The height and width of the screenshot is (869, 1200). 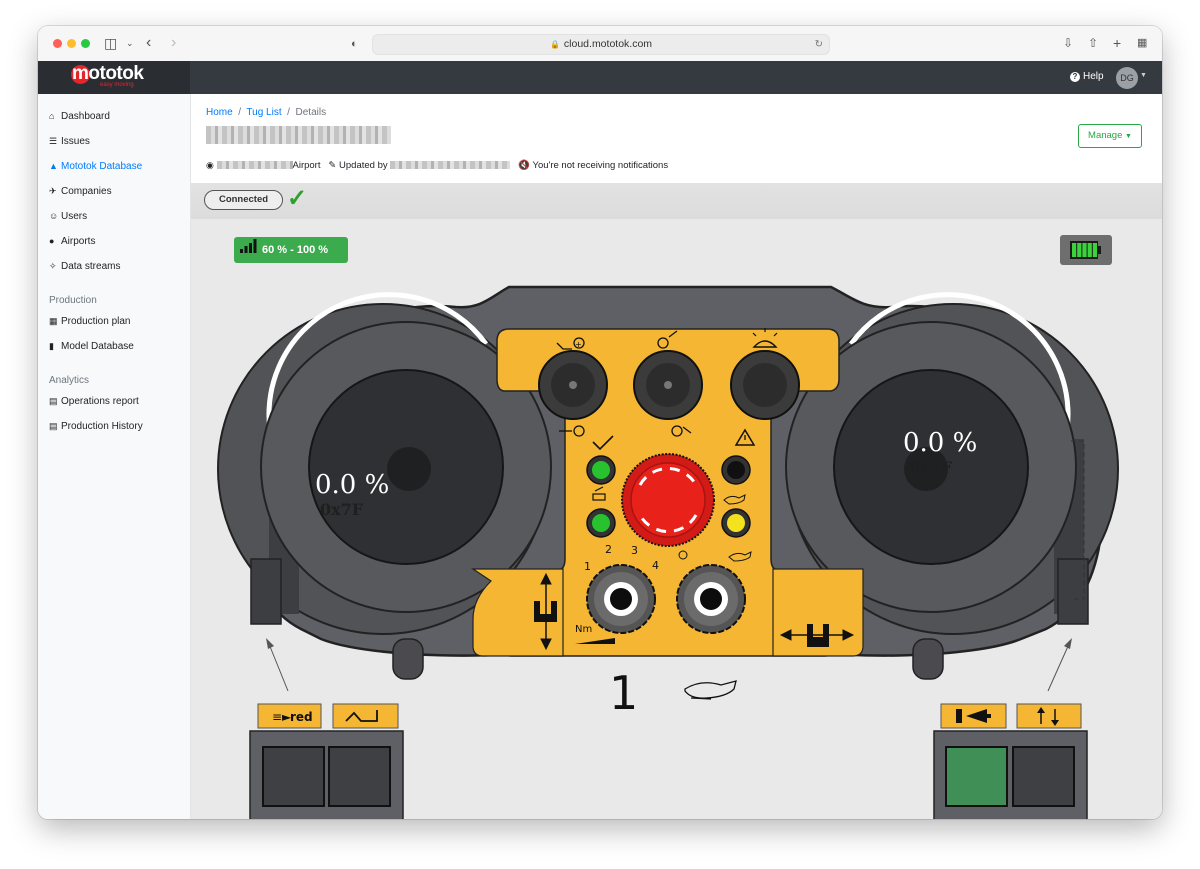 I want to click on address-bar: 🔒 cloud.mototok.com ↻, so click(x=601, y=44).